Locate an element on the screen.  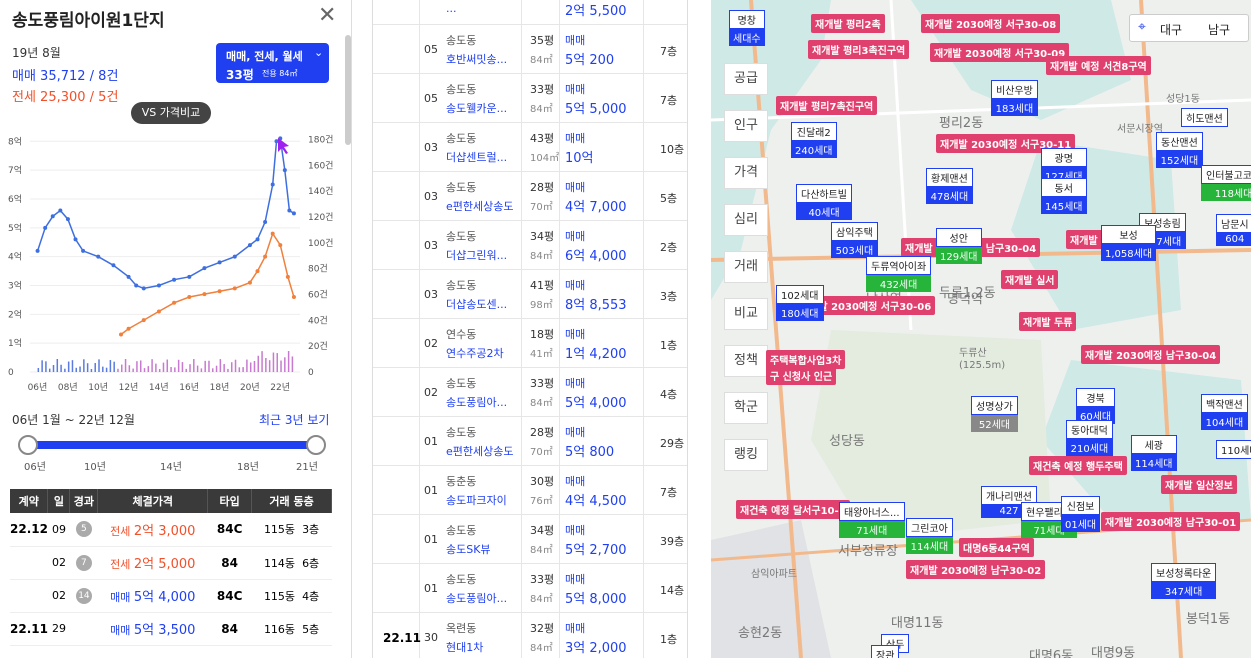
apartment-marker: 장관 is located at coordinates (885, 651).